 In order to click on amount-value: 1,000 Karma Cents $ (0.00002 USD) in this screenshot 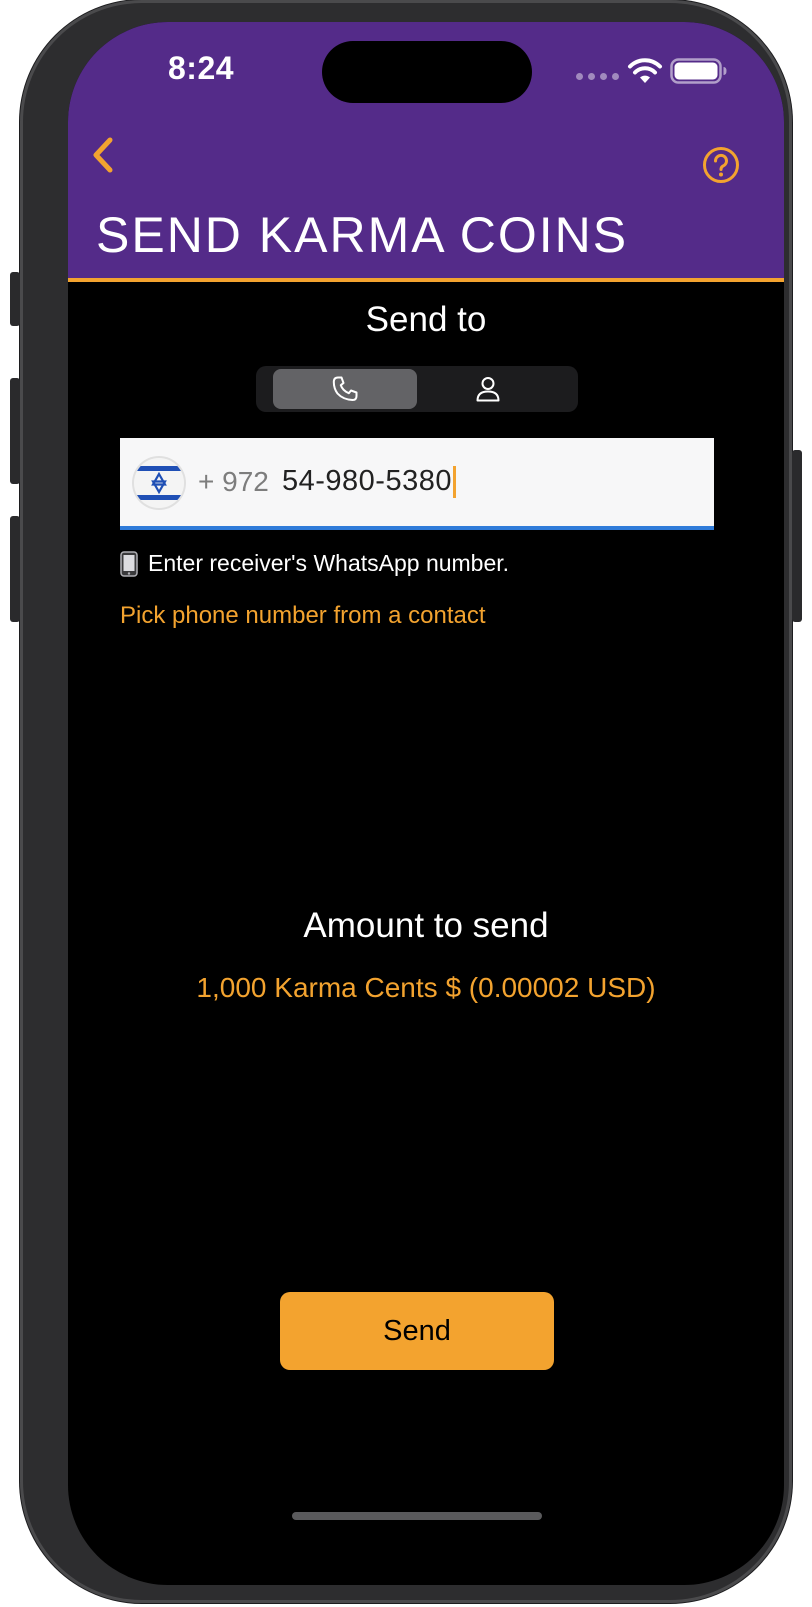, I will do `click(426, 988)`.